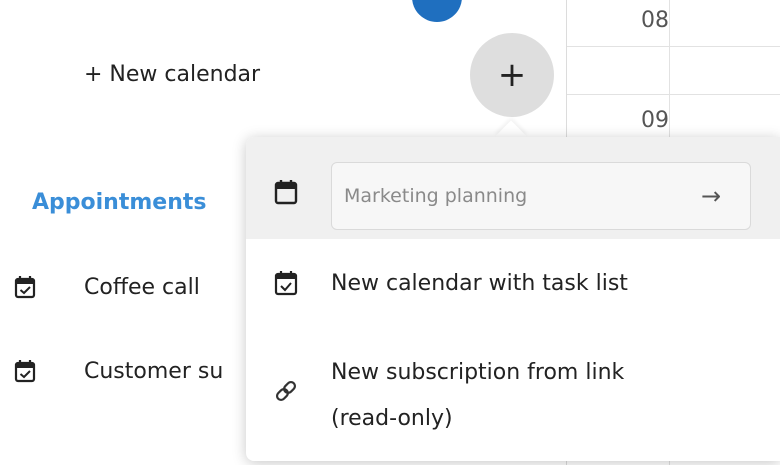 The height and width of the screenshot is (465, 780). I want to click on link-icon, so click(286, 391).